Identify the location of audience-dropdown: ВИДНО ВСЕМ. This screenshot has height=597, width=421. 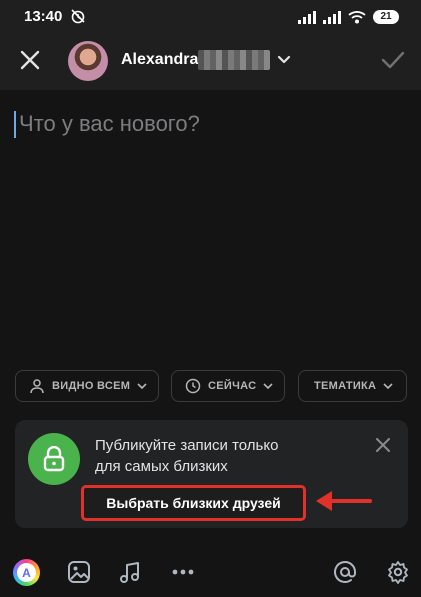
(87, 386).